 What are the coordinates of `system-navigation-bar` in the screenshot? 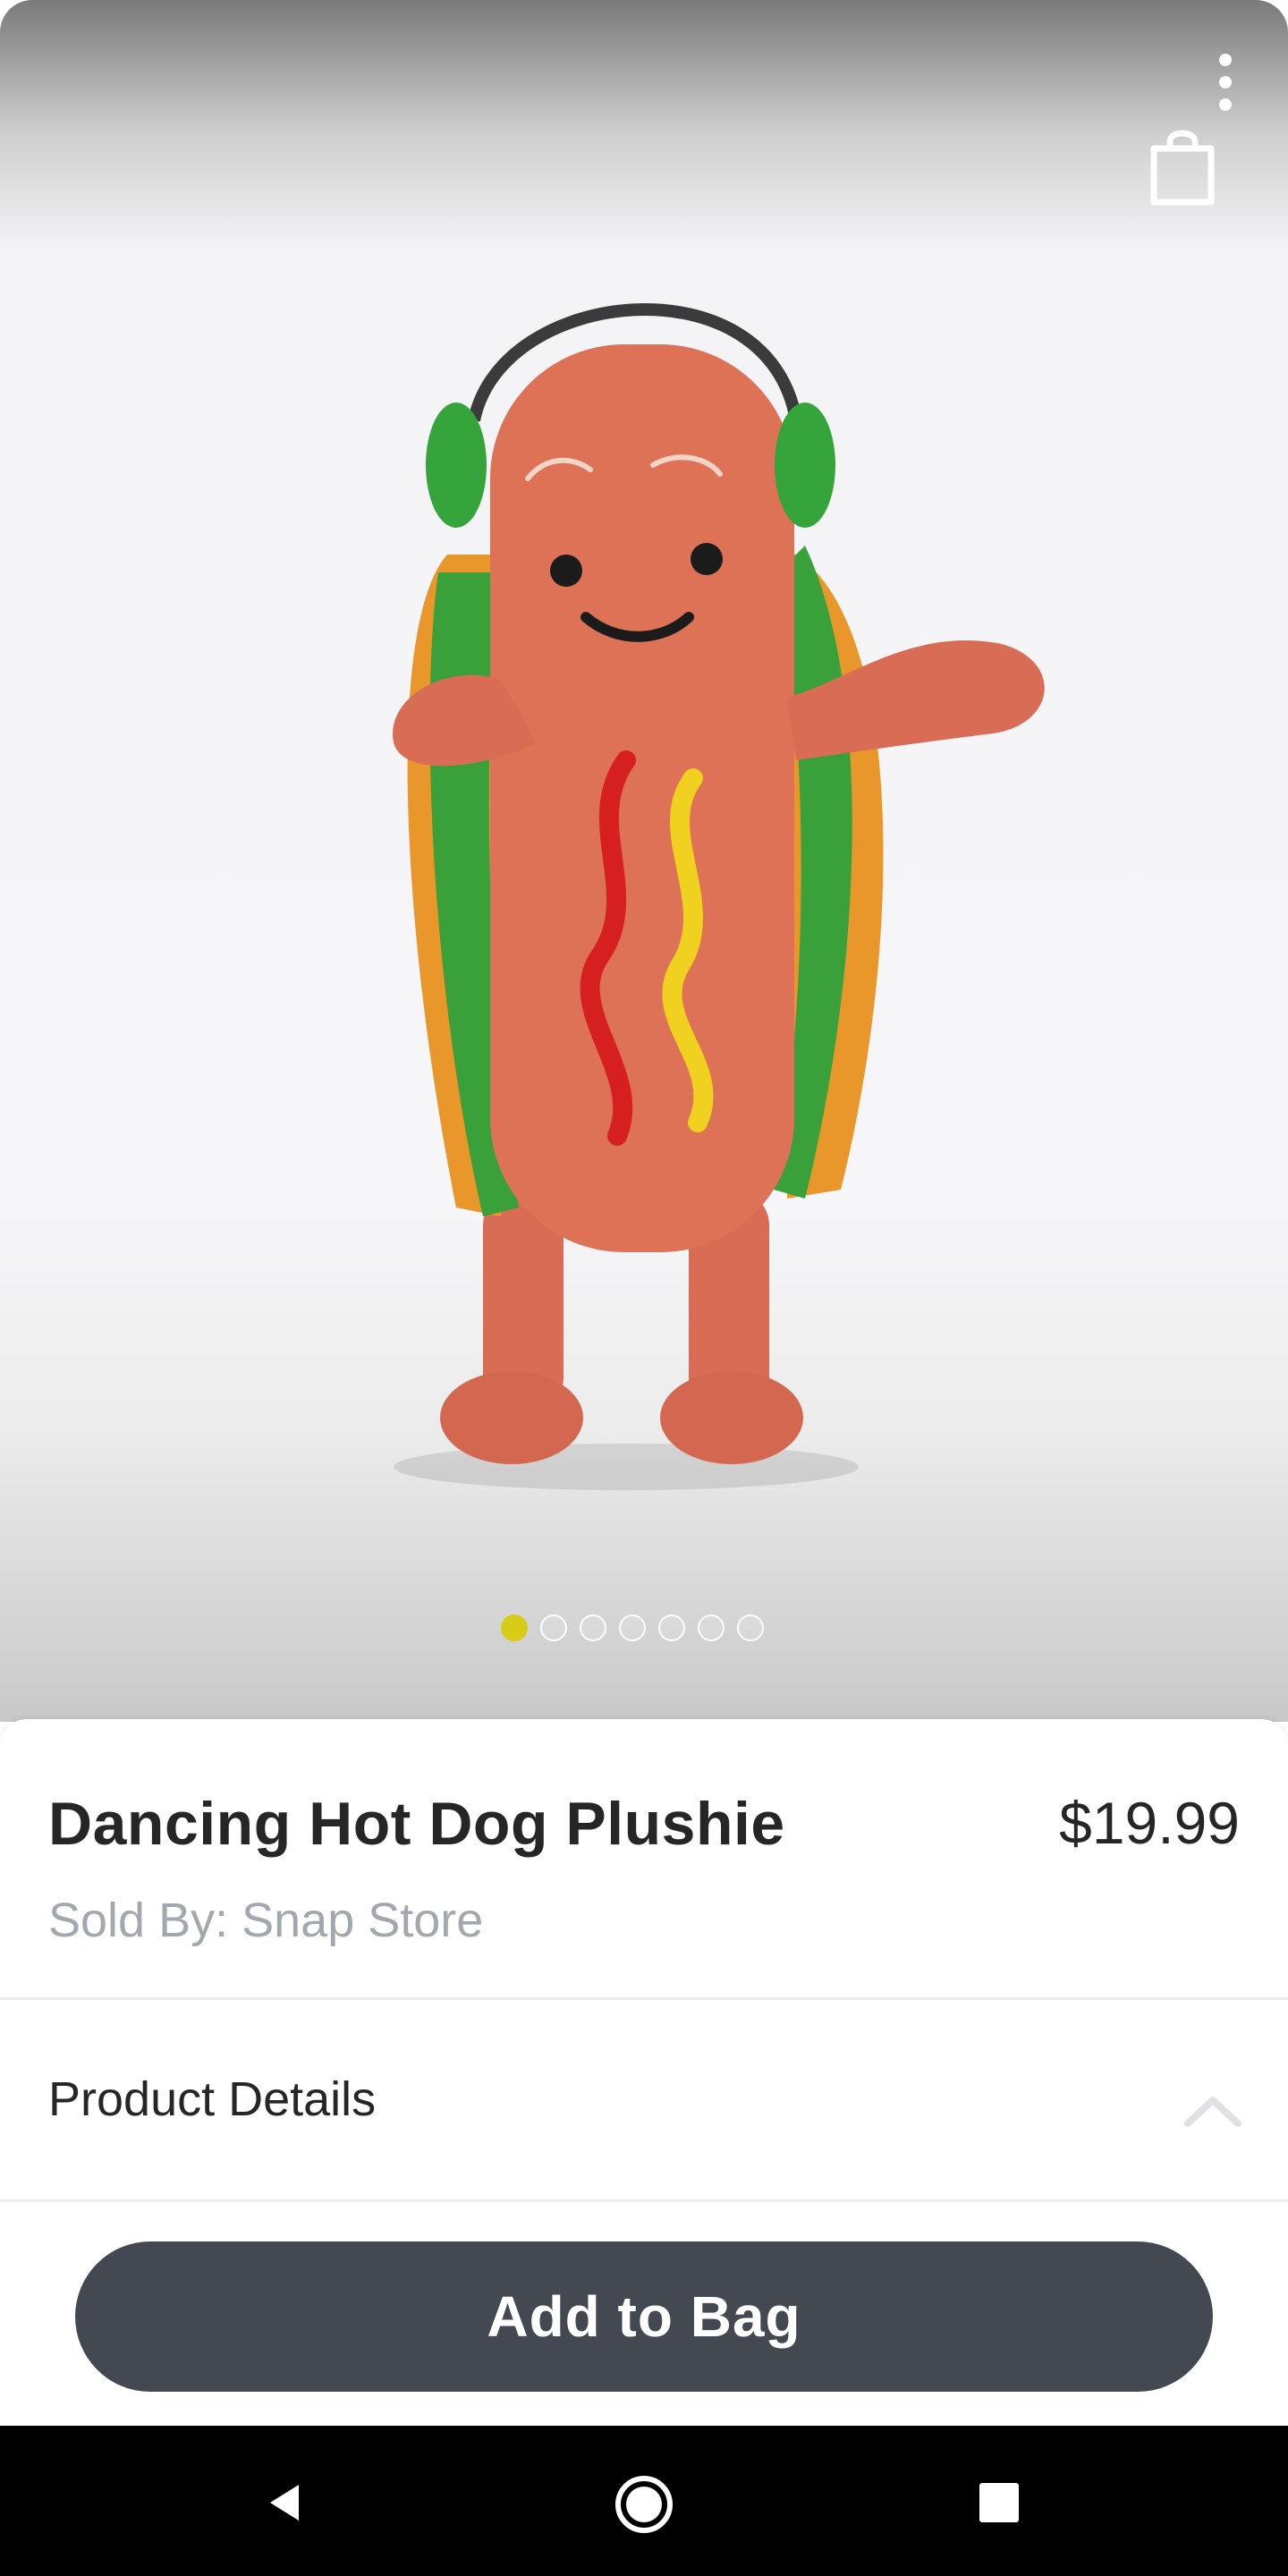 It's located at (644, 2501).